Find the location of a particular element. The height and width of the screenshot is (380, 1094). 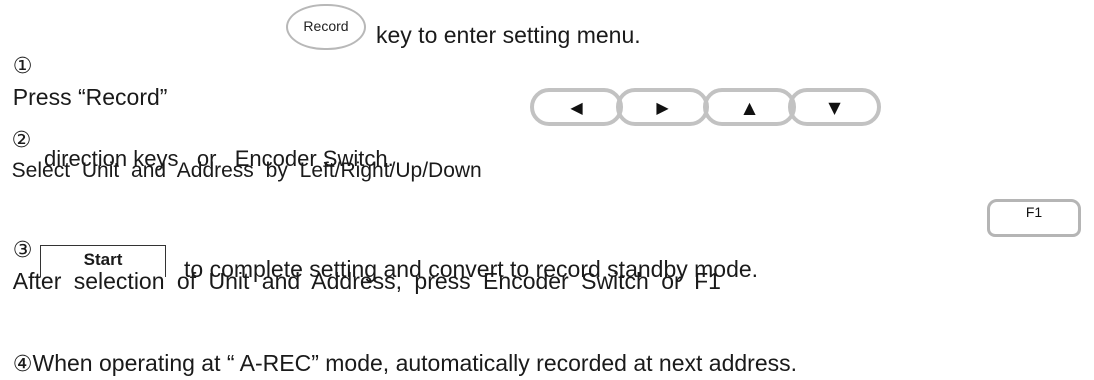

step2-text-line2: direction keys or Encoder Switch. is located at coordinates (219, 158).